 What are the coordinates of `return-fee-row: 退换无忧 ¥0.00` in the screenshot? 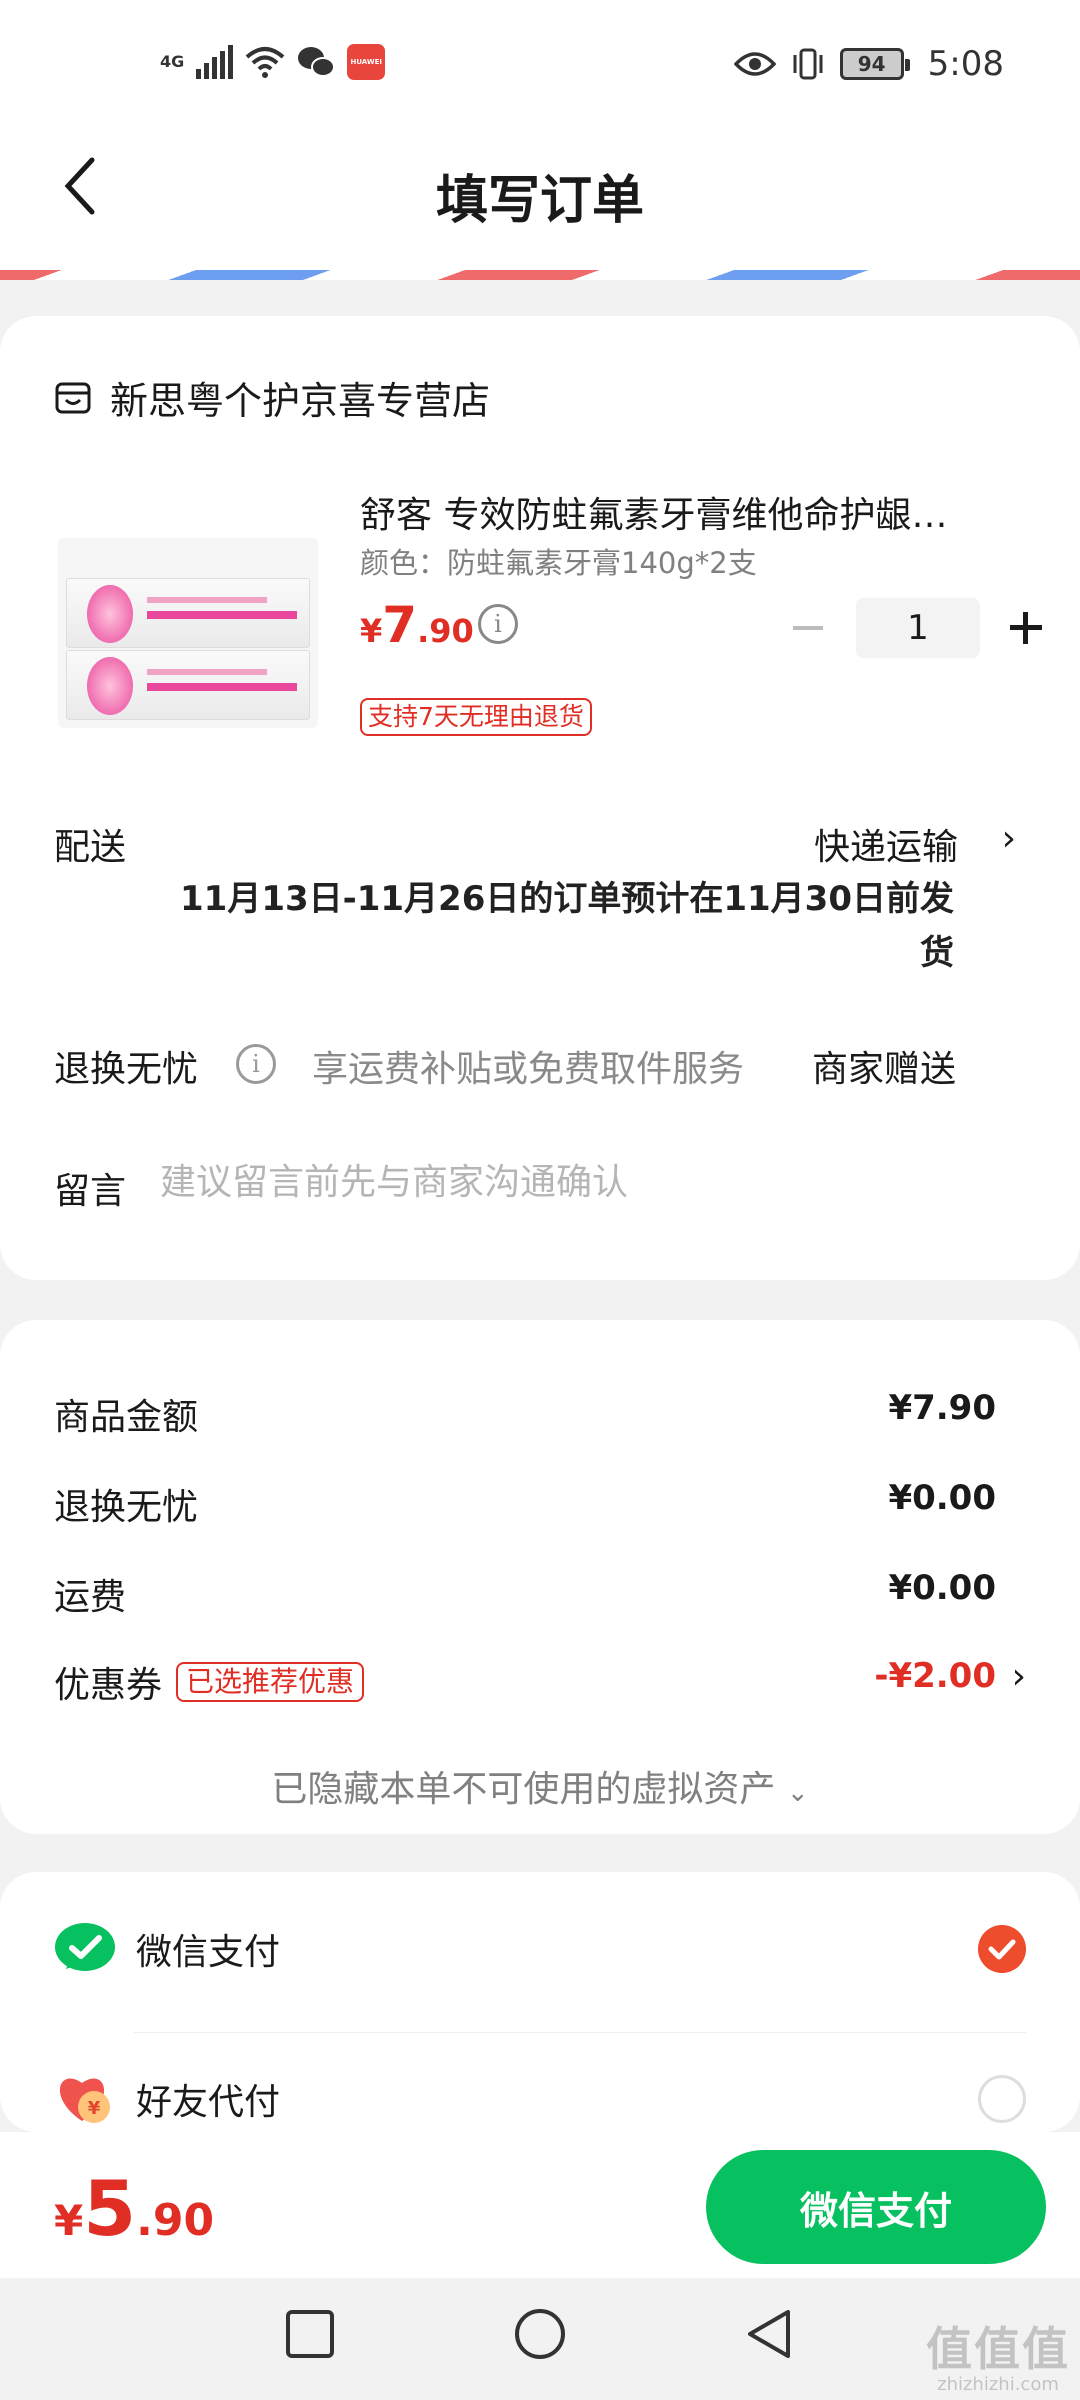 It's located at (525, 1504).